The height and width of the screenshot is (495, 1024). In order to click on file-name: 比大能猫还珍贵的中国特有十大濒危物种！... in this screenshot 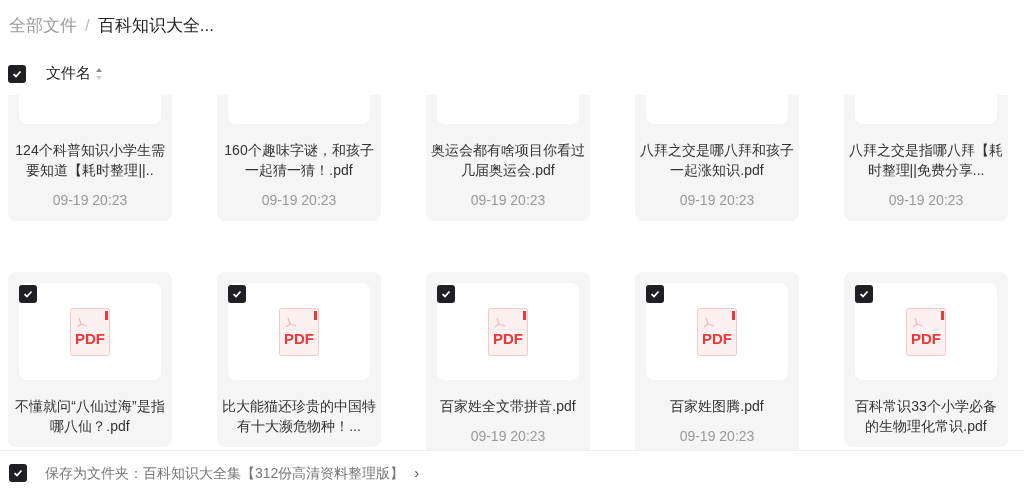, I will do `click(299, 416)`.